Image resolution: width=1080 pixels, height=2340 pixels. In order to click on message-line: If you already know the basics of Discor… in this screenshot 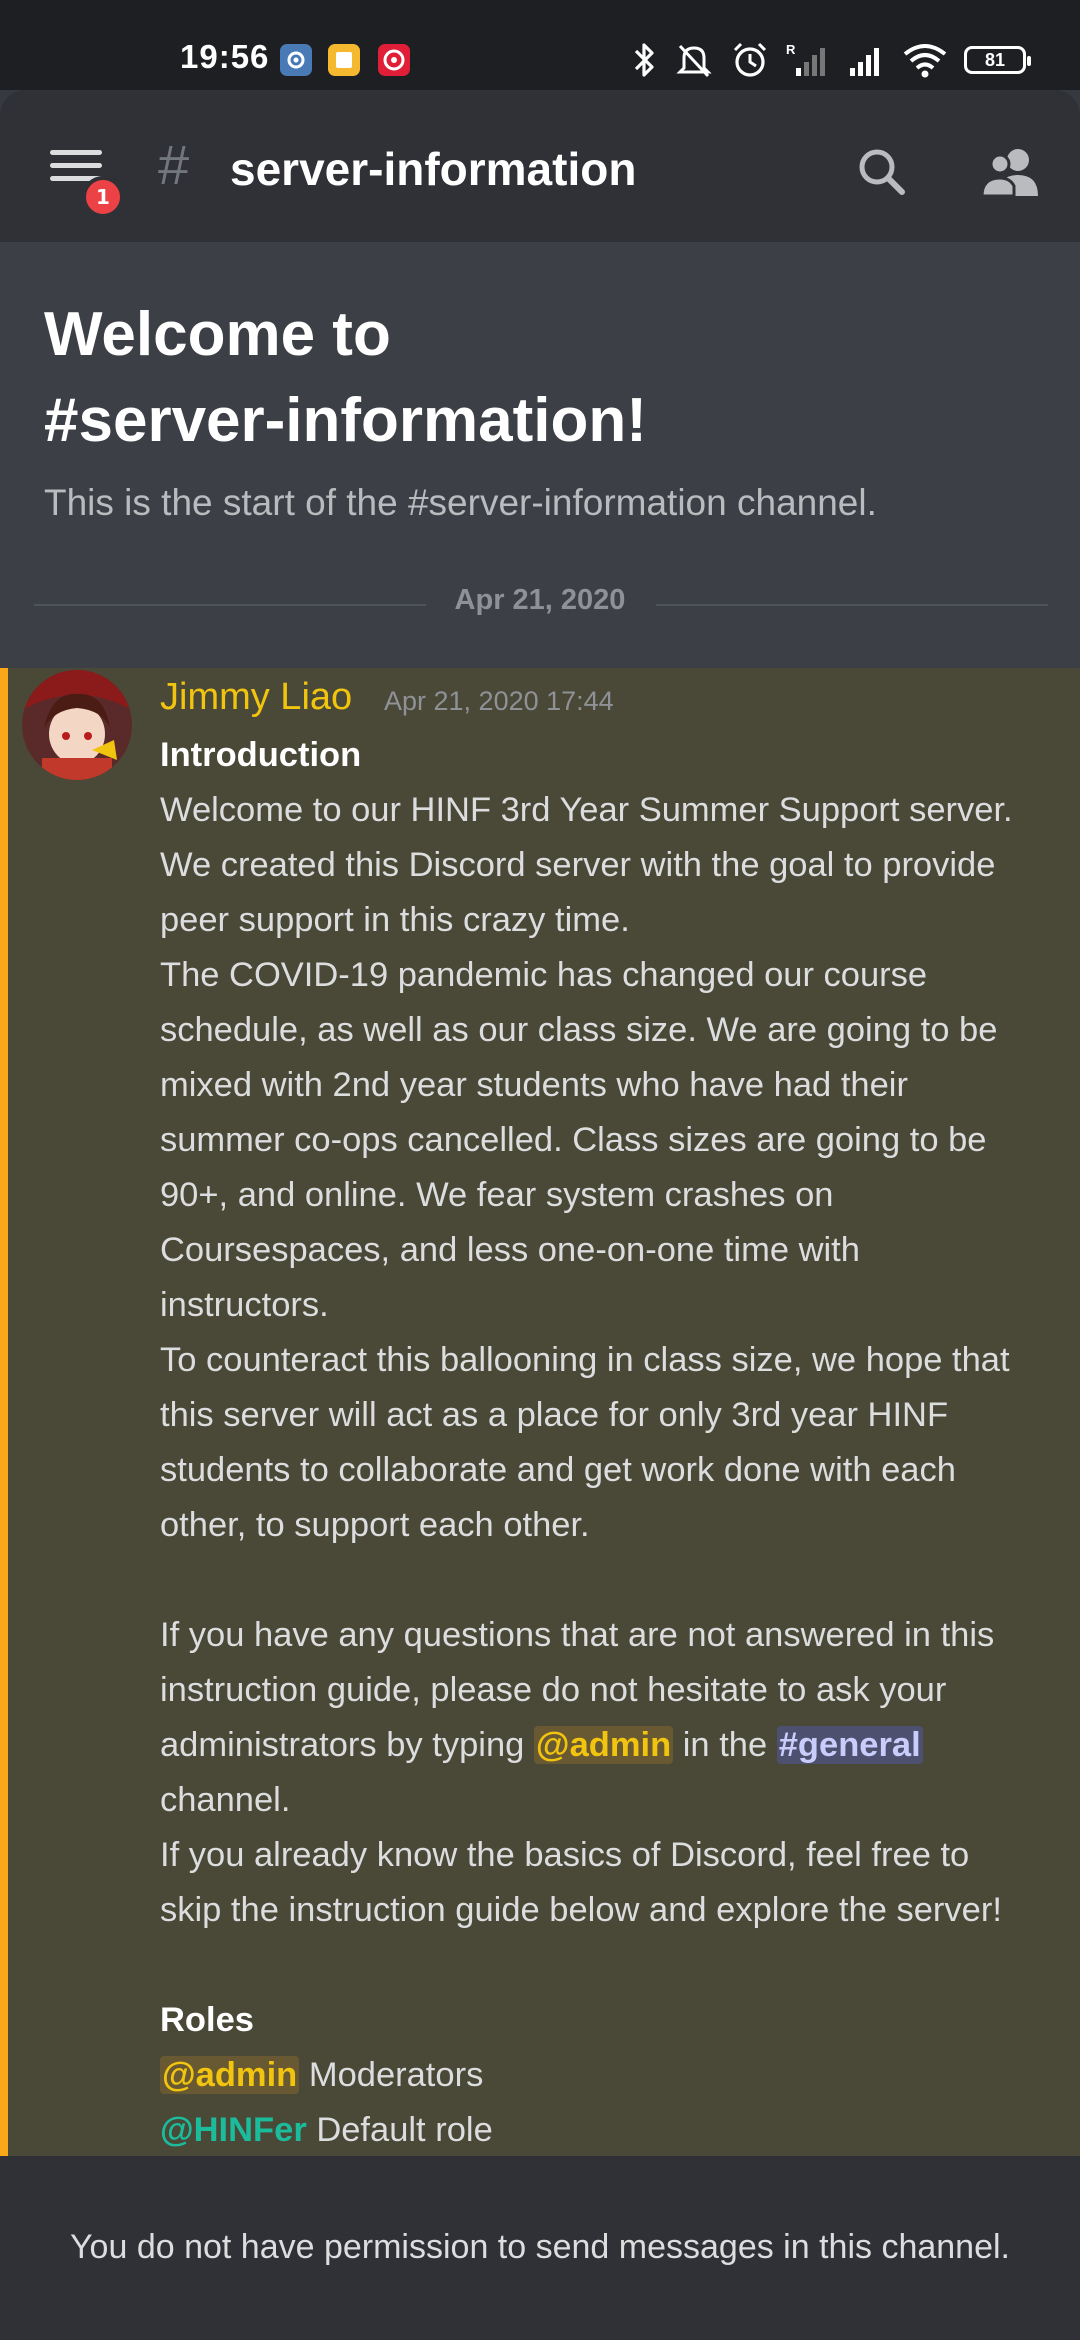, I will do `click(565, 1855)`.